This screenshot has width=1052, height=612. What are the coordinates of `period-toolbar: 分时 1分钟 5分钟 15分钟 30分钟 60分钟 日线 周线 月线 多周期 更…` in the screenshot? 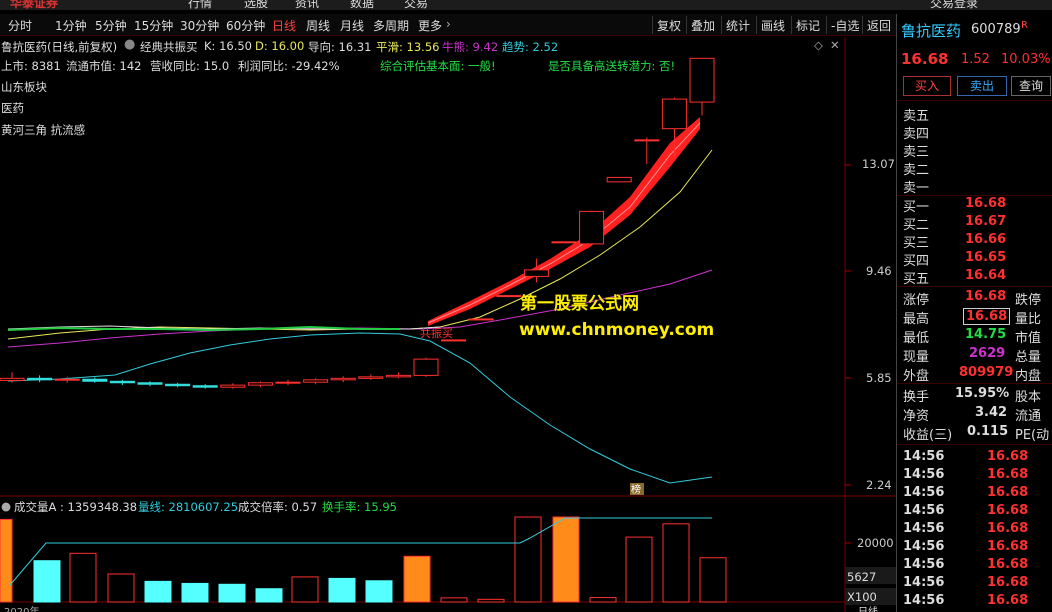 It's located at (448, 25).